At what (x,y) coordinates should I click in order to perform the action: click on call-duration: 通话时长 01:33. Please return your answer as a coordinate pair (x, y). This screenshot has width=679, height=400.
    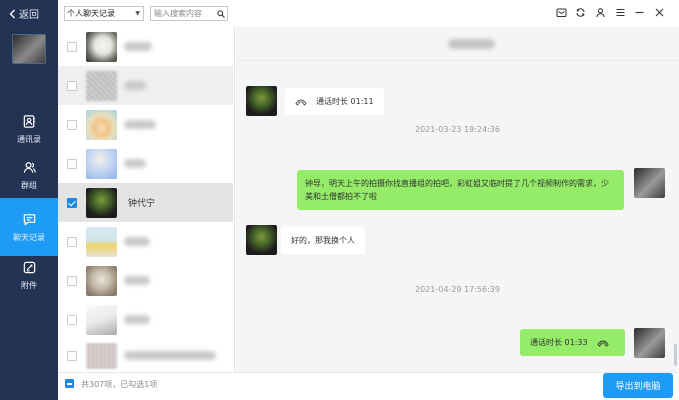
    Looking at the image, I should click on (559, 342).